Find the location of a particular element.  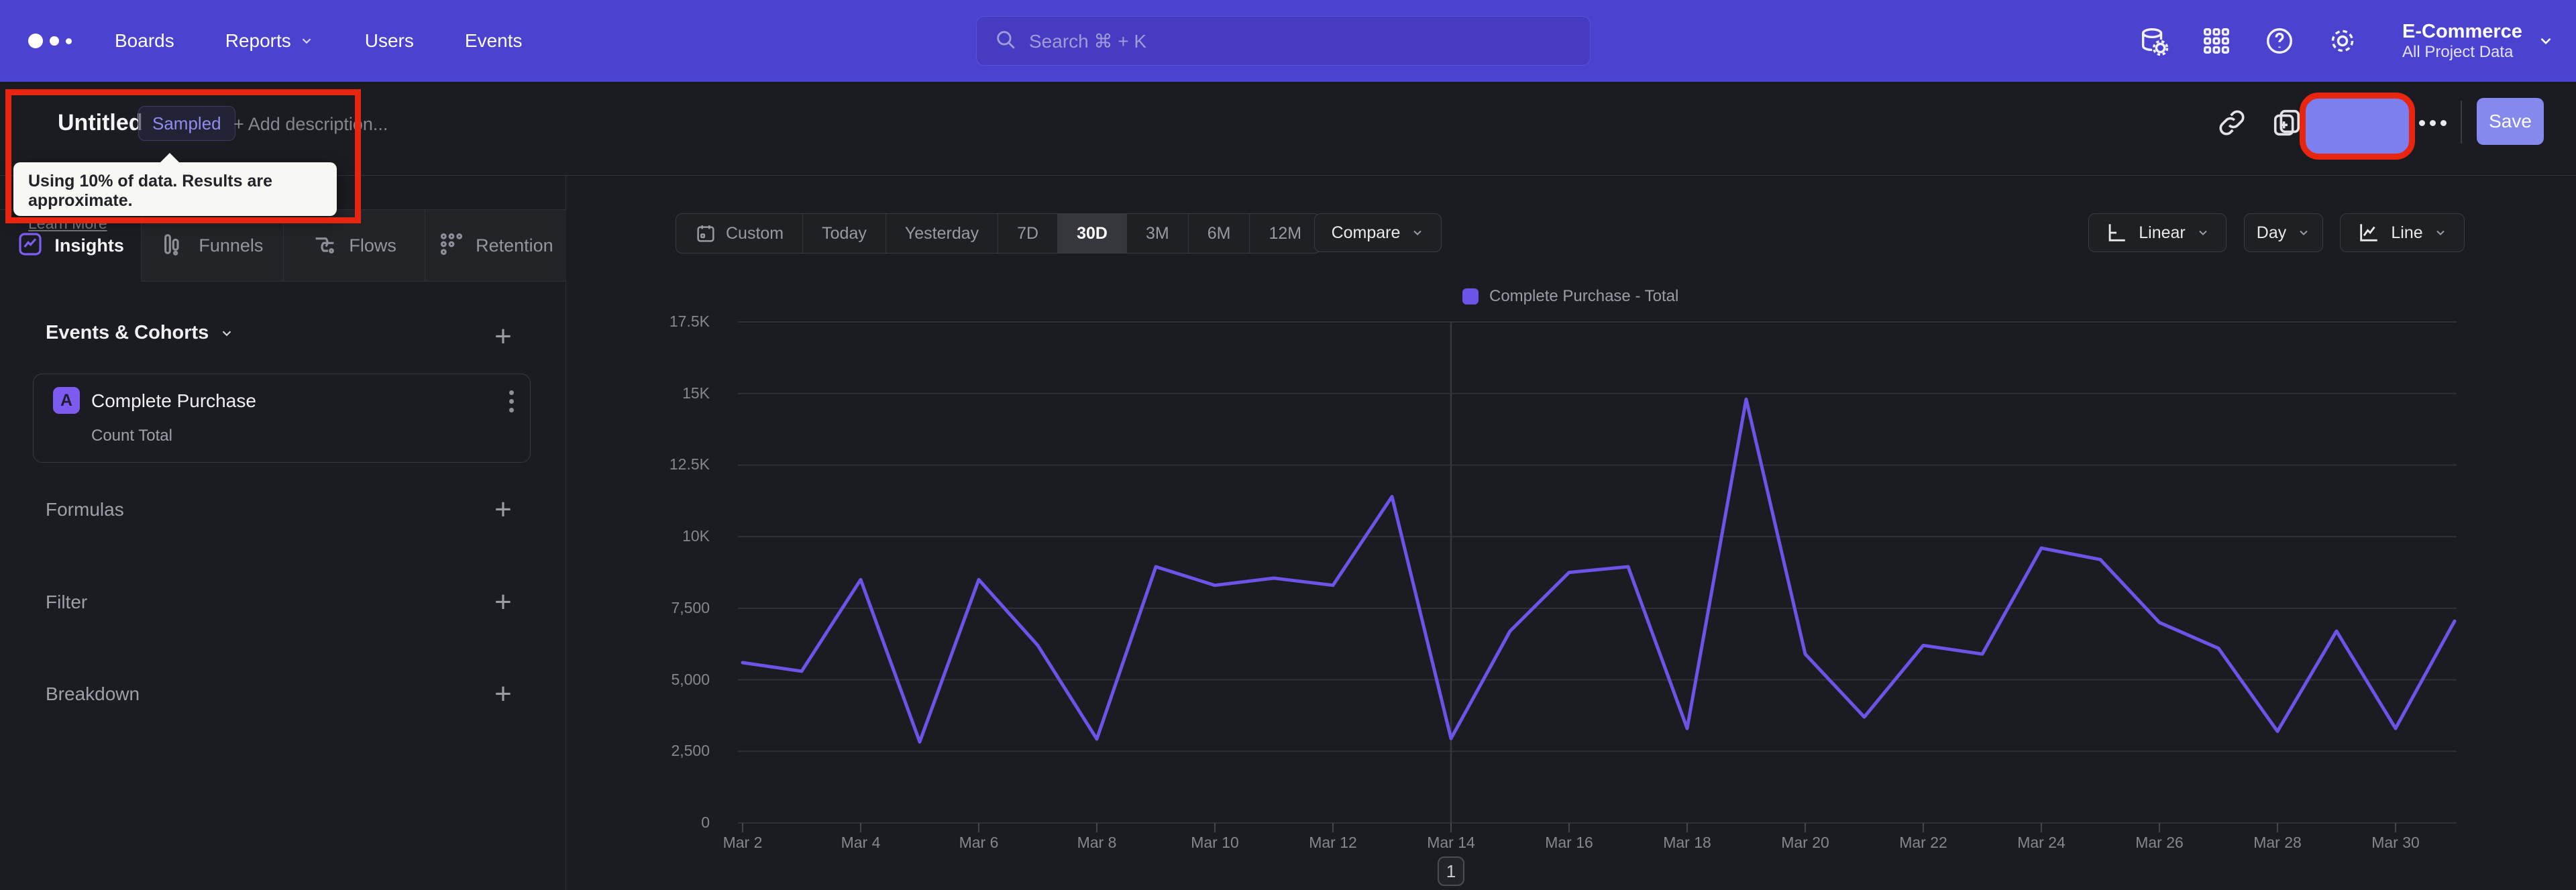

tab-label: Funnels is located at coordinates (231, 245).